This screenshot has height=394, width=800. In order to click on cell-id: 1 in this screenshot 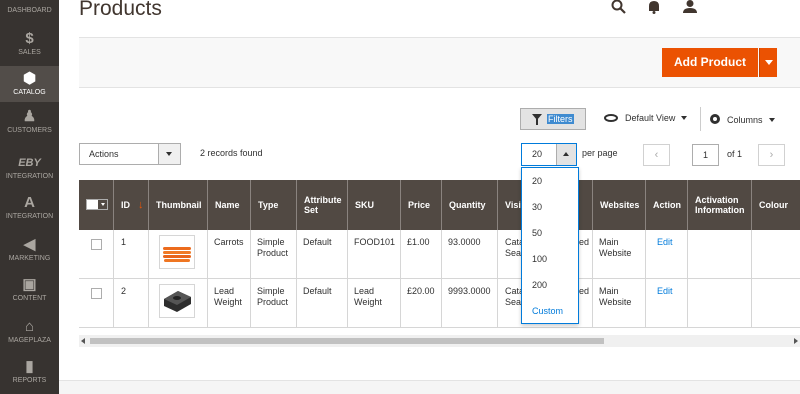, I will do `click(124, 242)`.